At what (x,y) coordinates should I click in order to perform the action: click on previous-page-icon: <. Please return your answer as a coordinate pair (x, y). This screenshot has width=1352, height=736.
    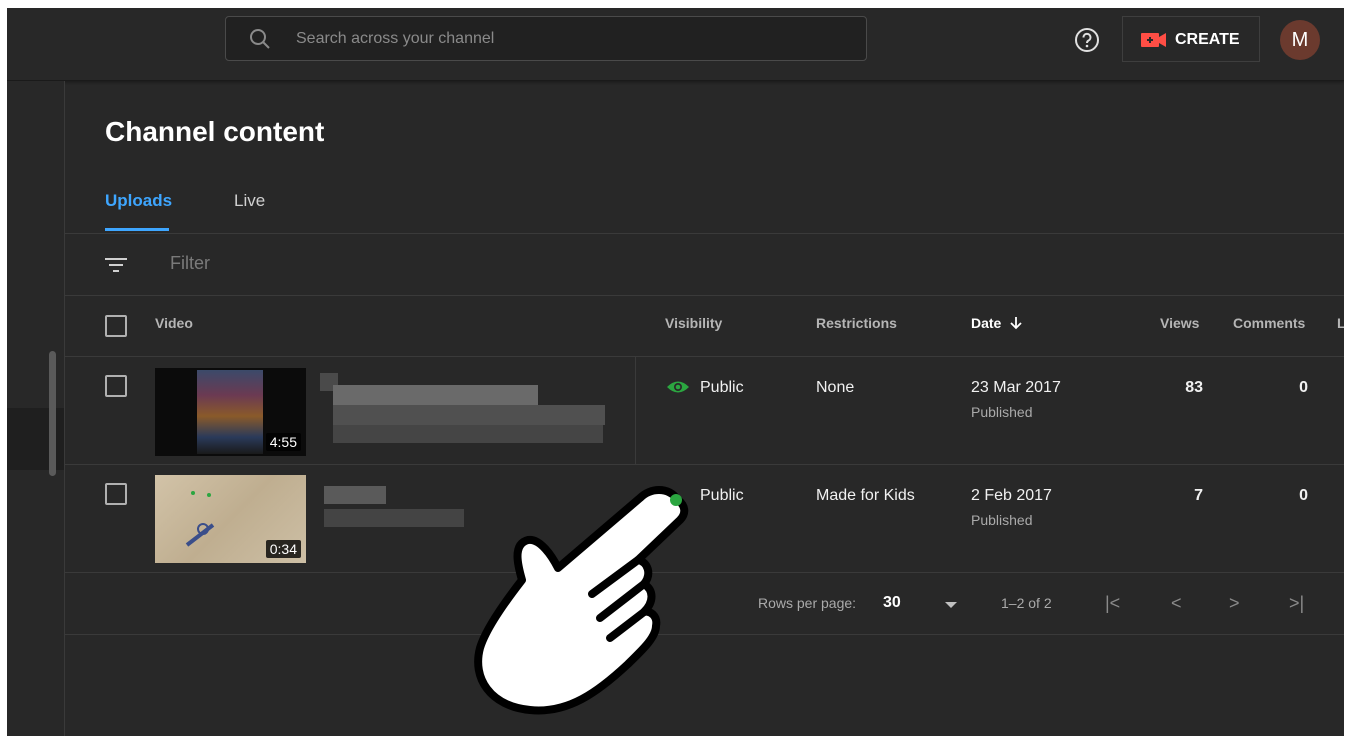
    Looking at the image, I should click on (1176, 603).